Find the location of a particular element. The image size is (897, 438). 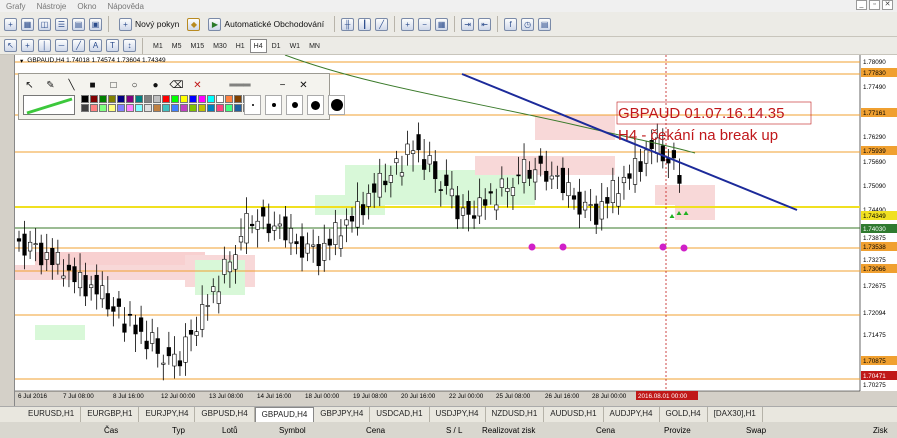

candlestick-icon: ┃ is located at coordinates (365, 24).